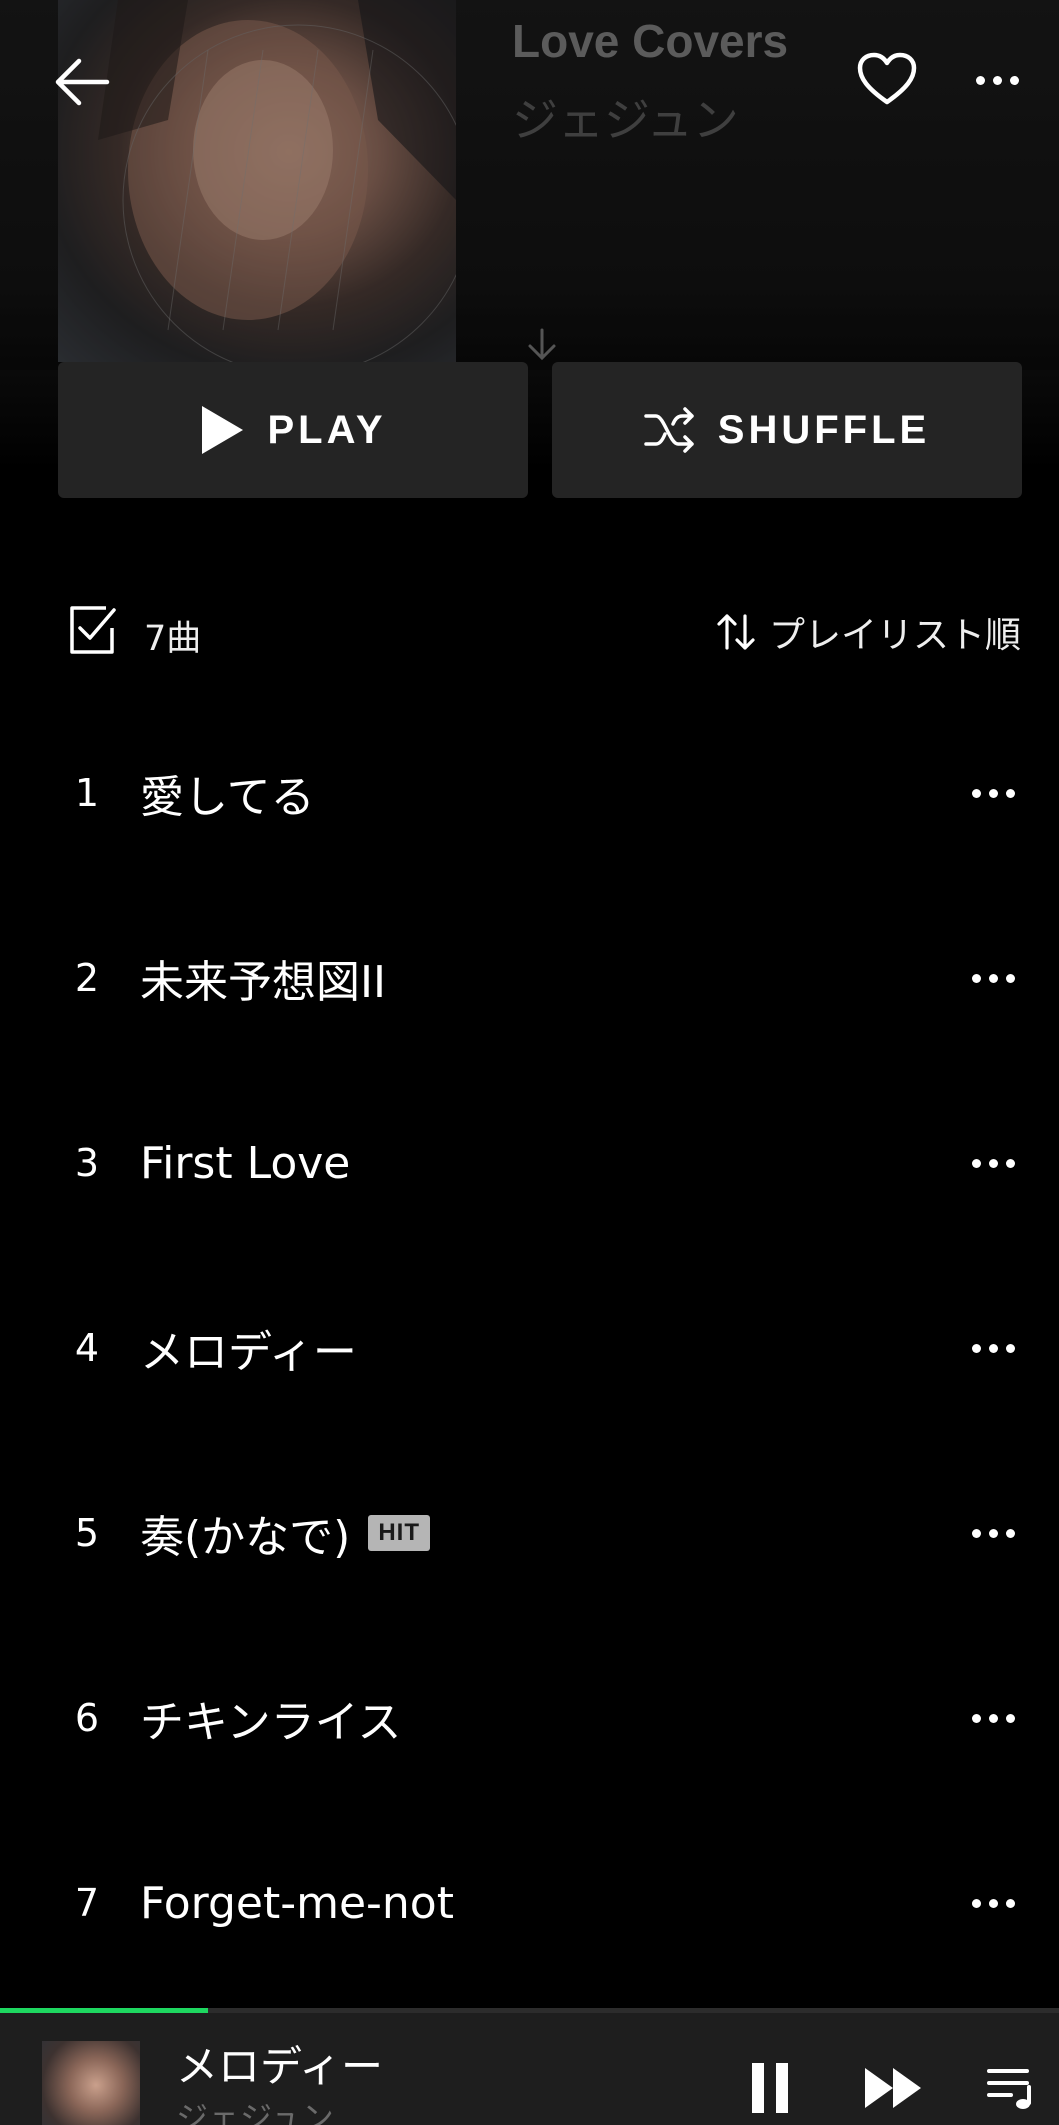 The image size is (1059, 2125). I want to click on hit-badge: HIT, so click(399, 1533).